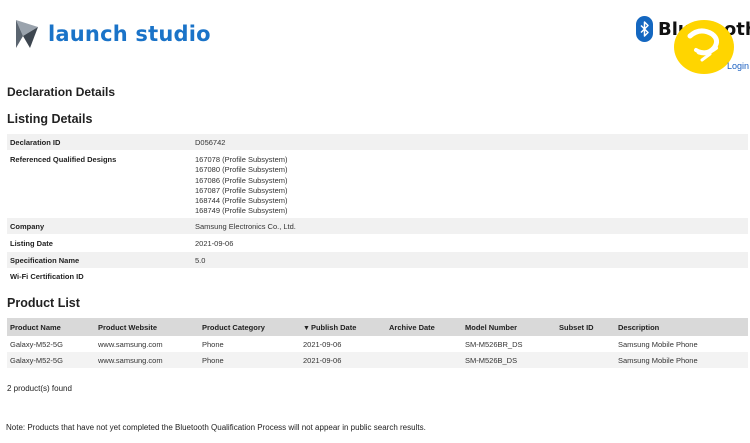 The width and height of the screenshot is (750, 443). Describe the element at coordinates (31, 243) in the screenshot. I see `listing-date-label: Listing Date` at that location.